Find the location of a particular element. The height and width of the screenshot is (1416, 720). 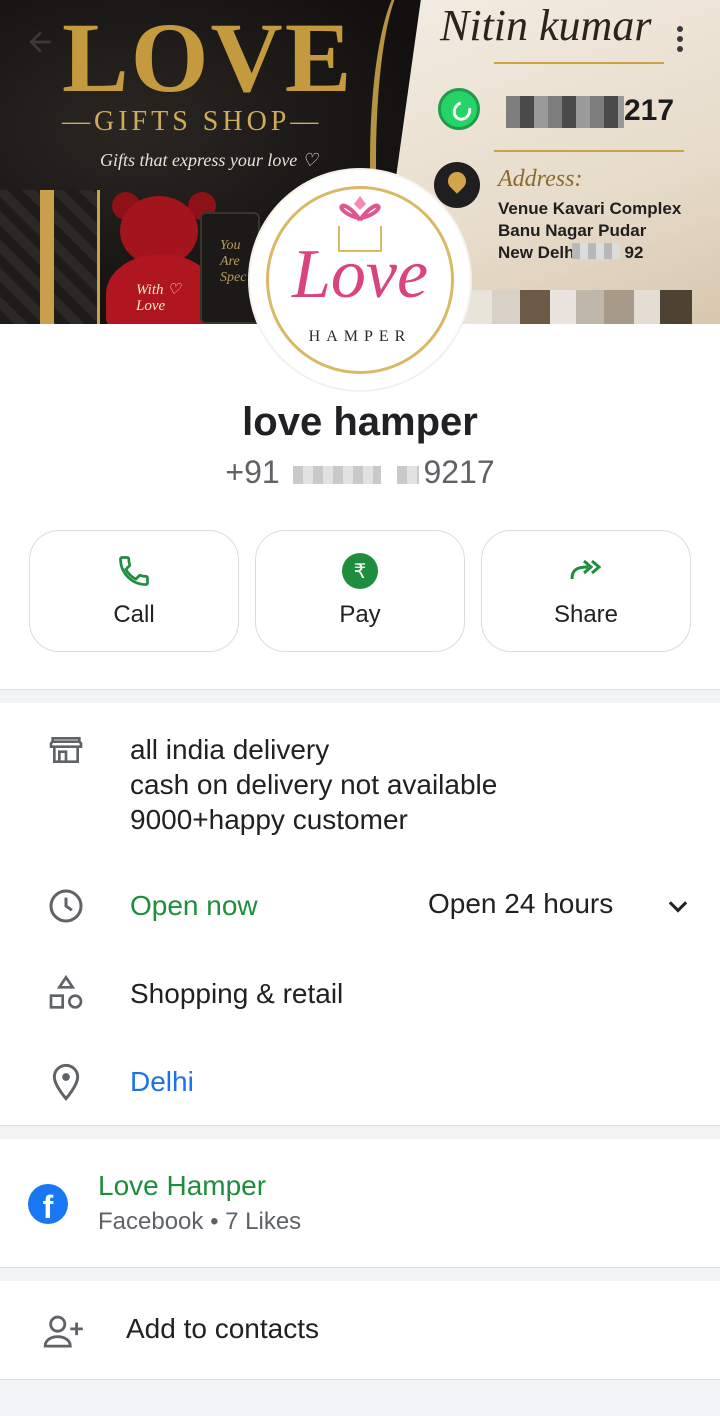

logo-subtext: HAMPER is located at coordinates (360, 336).